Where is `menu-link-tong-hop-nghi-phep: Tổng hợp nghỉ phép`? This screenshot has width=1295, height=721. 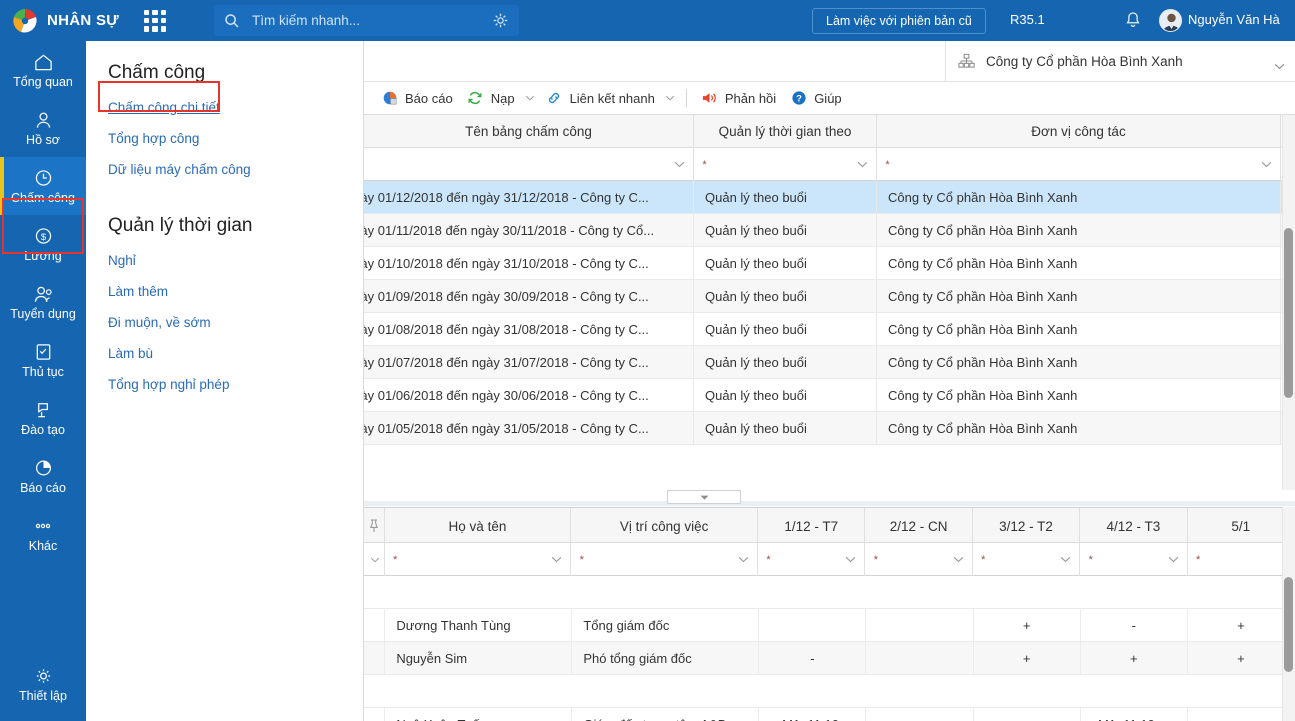
menu-link-tong-hop-nghi-phep: Tổng hợp nghỉ phép is located at coordinates (224, 384).